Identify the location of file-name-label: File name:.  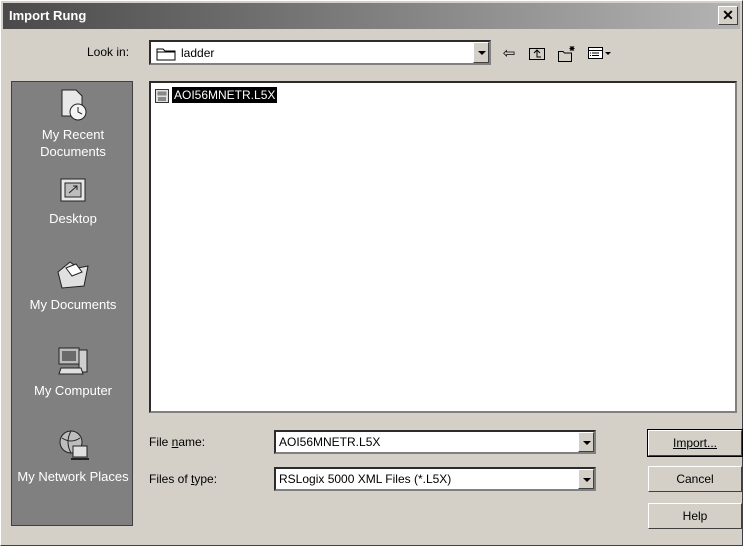
(177, 442).